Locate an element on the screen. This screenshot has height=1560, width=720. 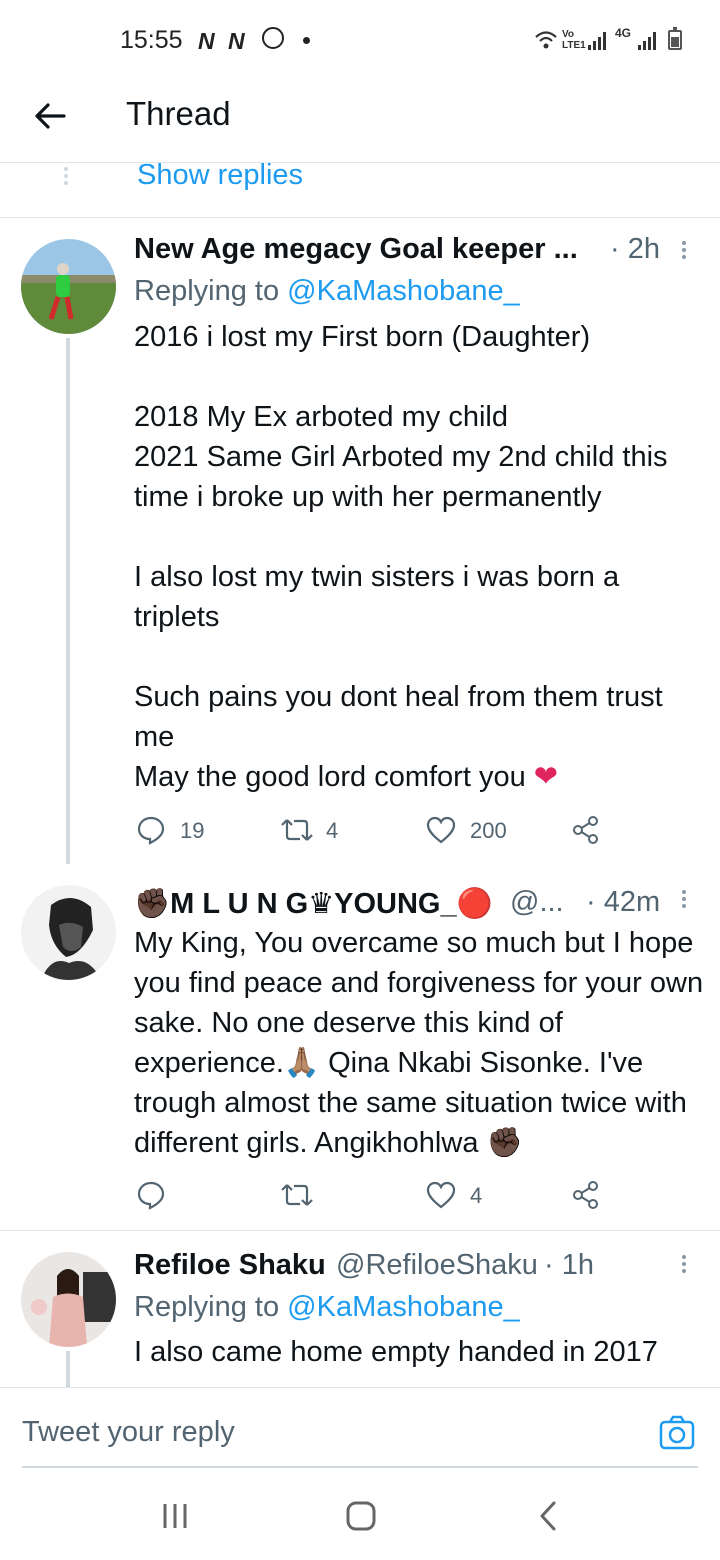
system-navigation-bar is located at coordinates (360, 1514).